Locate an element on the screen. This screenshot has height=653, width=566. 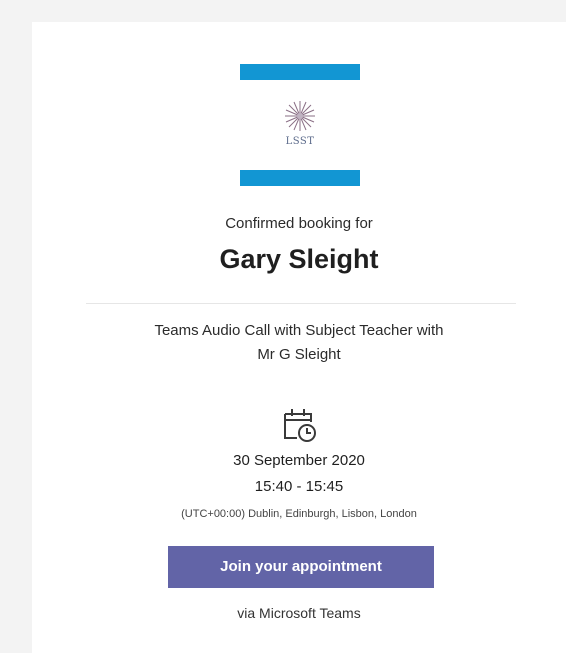
description-line-2: Mr G Sleight is located at coordinates (299, 354).